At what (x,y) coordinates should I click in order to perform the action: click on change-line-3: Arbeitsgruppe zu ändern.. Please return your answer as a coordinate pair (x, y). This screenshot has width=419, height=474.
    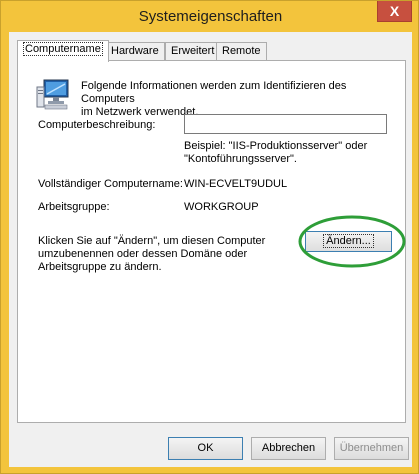
    Looking at the image, I should click on (100, 267).